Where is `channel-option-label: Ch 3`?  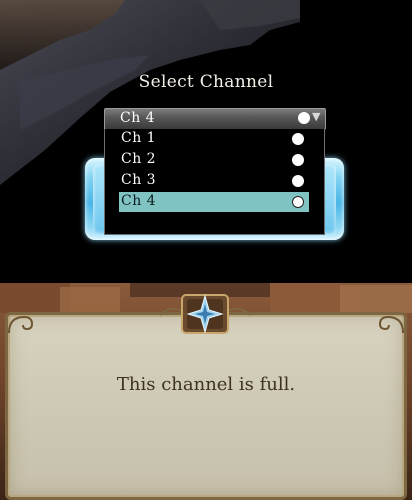
channel-option-label: Ch 3 is located at coordinates (139, 180).